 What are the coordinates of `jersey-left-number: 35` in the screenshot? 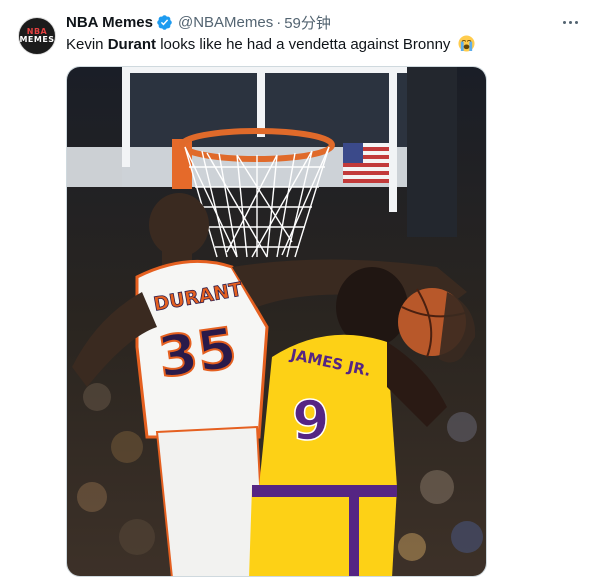 It's located at (197, 353).